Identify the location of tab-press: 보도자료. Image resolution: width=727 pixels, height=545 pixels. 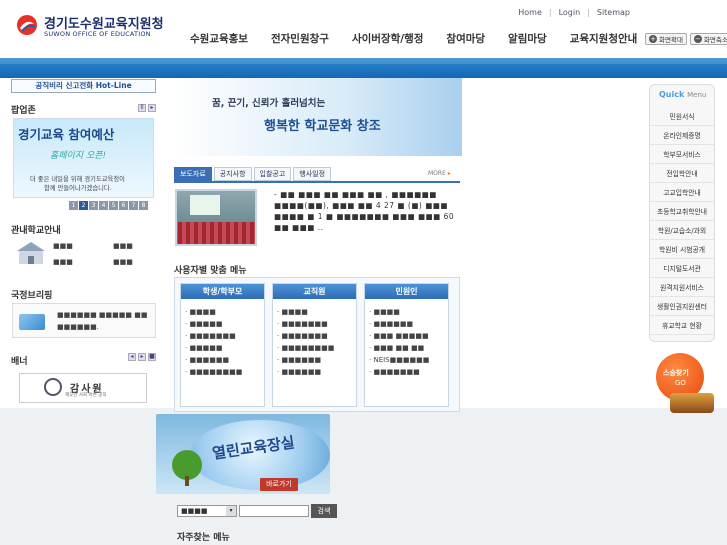
(193, 174).